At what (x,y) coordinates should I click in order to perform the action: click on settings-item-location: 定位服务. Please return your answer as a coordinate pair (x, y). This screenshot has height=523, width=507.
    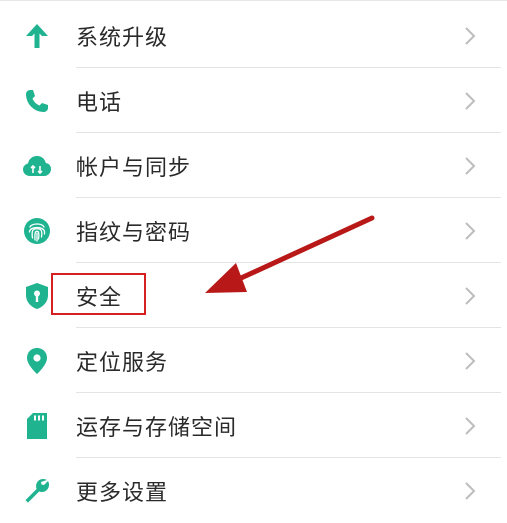
    Looking at the image, I should click on (253, 360).